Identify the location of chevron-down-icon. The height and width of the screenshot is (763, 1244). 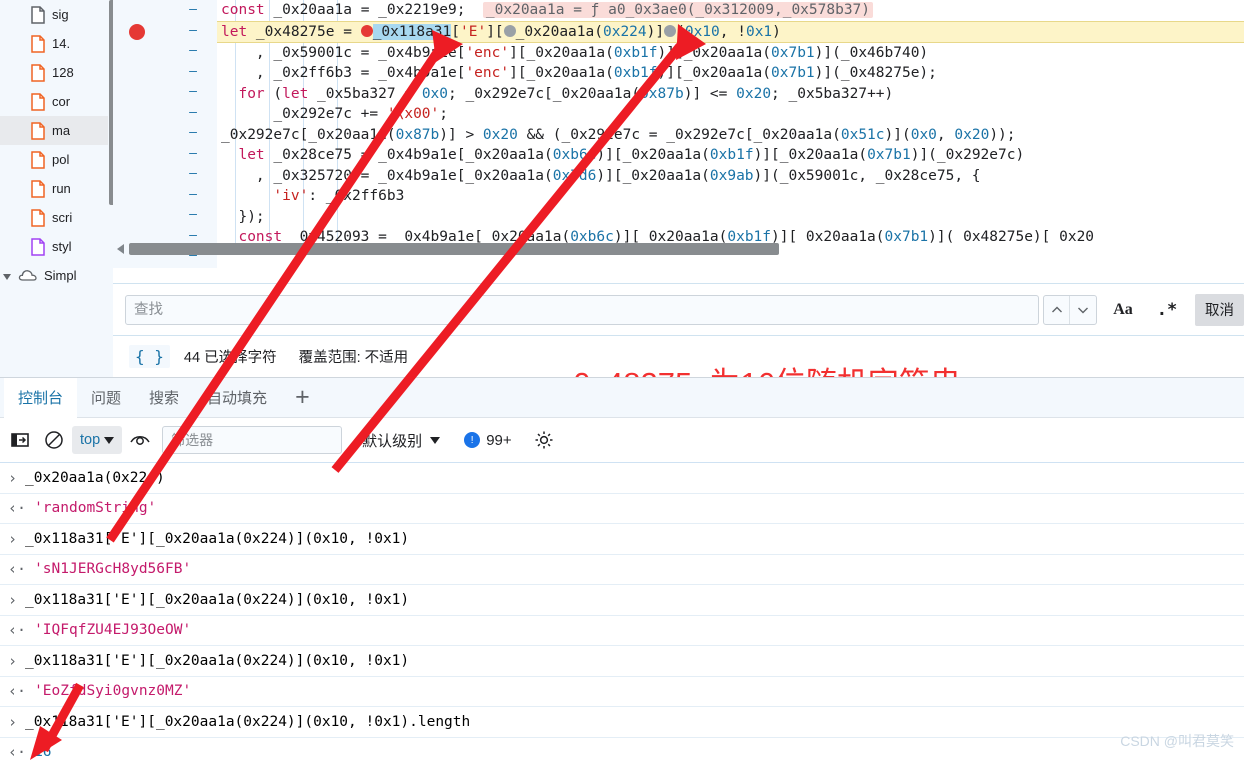
(9, 276).